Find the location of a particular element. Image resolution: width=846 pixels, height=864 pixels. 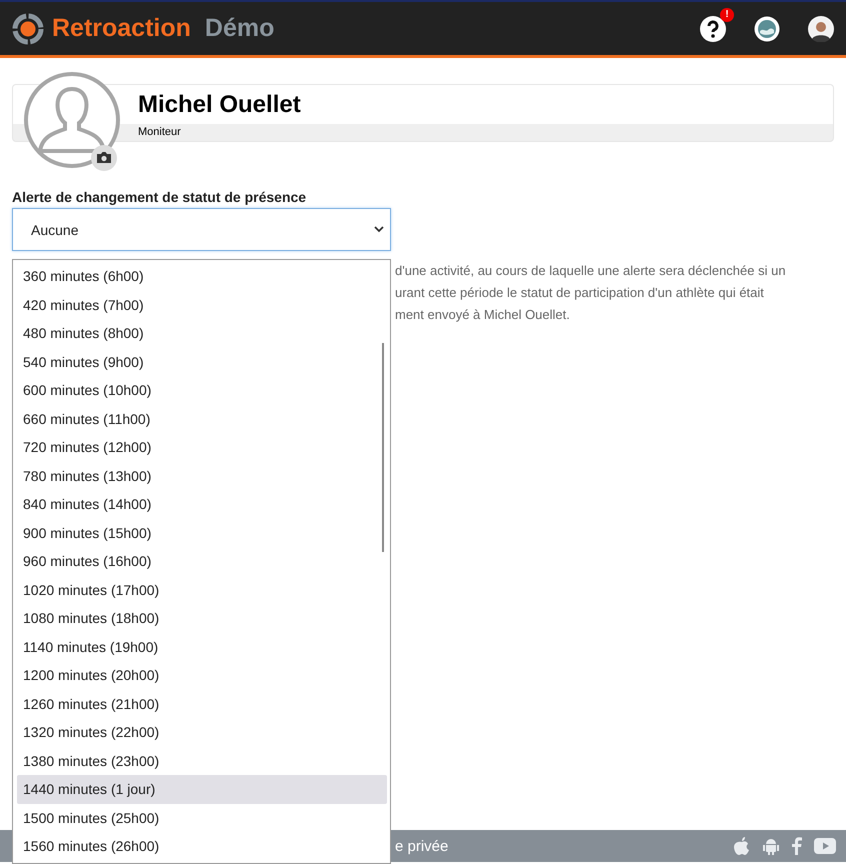

dropdown-option: 1080 minutes (18h00) is located at coordinates (202, 618).